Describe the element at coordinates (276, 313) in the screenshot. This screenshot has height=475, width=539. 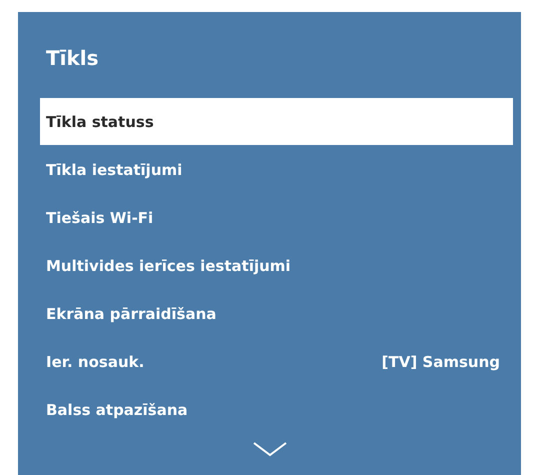
I see `menu-item: Ekrāna pārraidīšana` at that location.